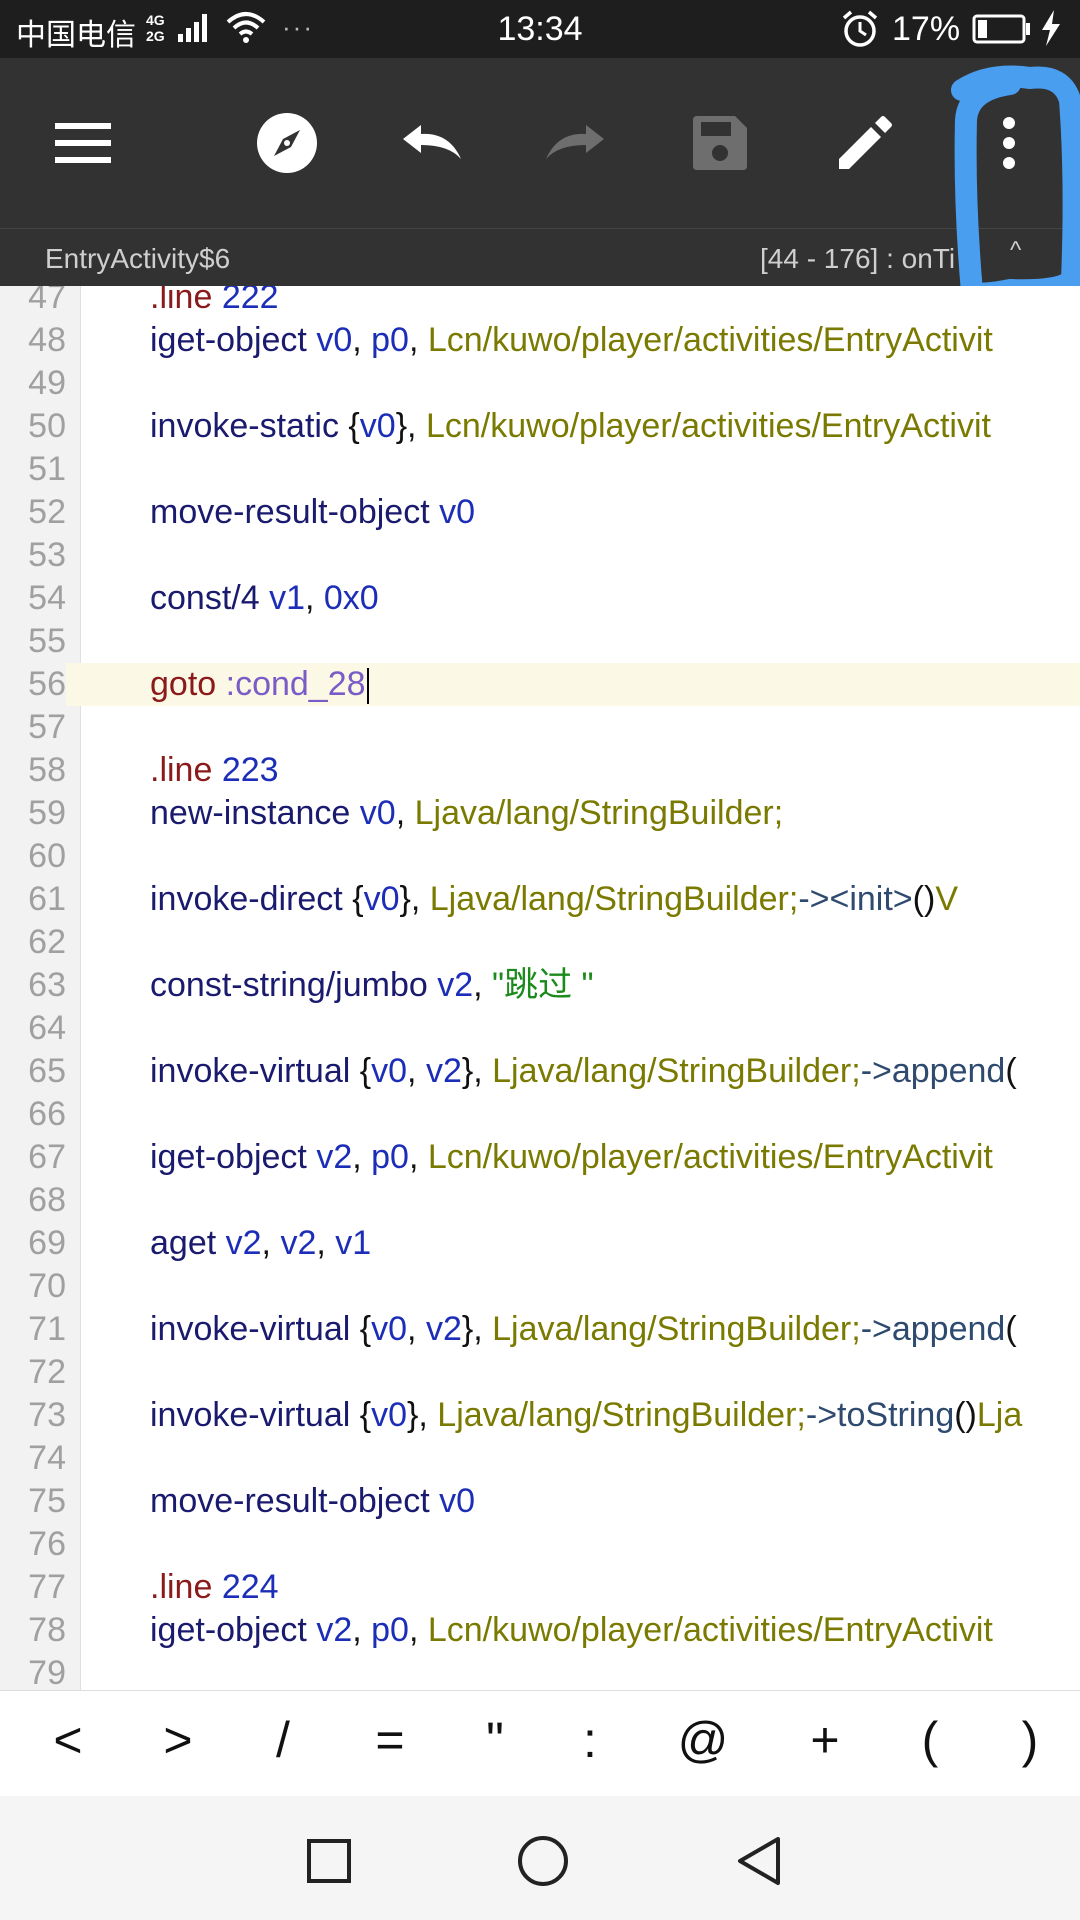 This screenshot has height=1920, width=1080. I want to click on code-line: 58 .line 223, so click(540, 770).